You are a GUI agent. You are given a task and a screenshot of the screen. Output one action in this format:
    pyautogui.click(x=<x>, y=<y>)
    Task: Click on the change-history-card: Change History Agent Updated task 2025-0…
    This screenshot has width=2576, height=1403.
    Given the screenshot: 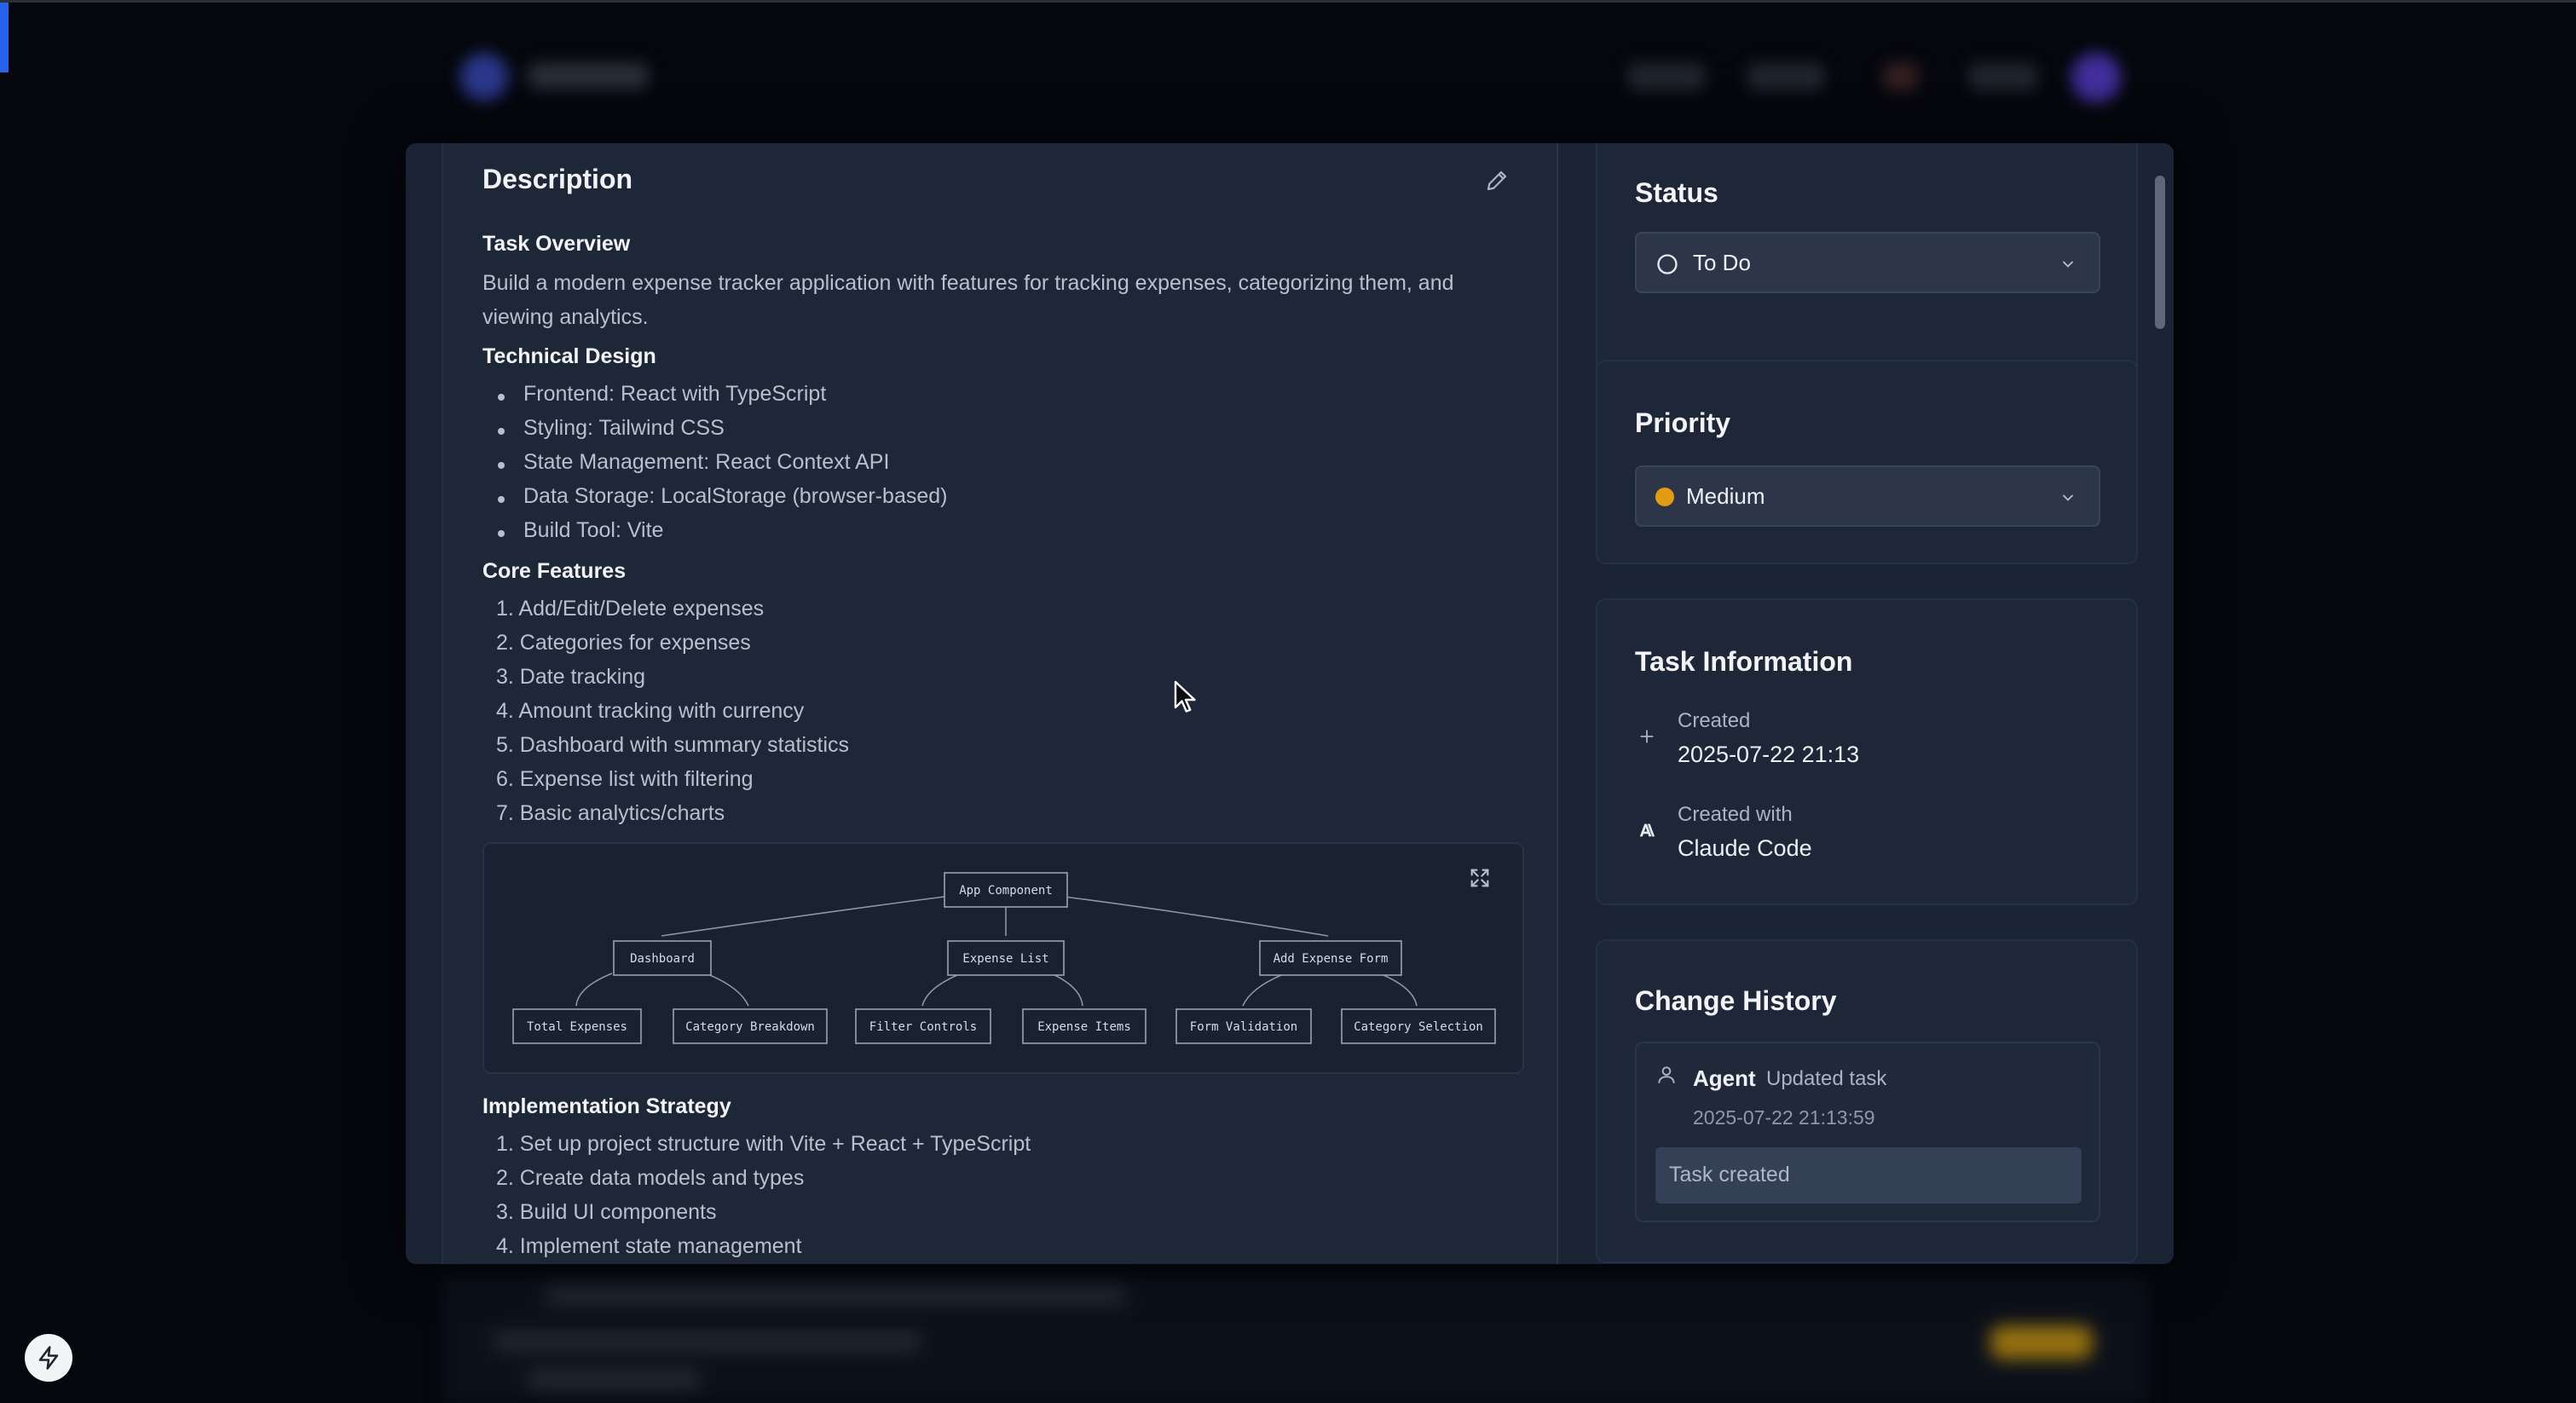 What is the action you would take?
    pyautogui.click(x=1867, y=1101)
    